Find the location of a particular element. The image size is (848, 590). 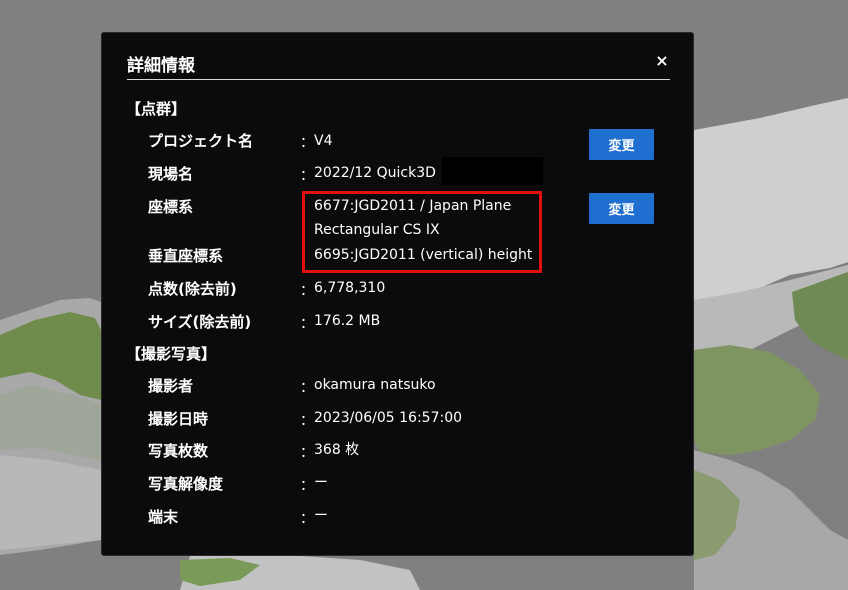

label-photographer: 撮影者 is located at coordinates (171, 386).